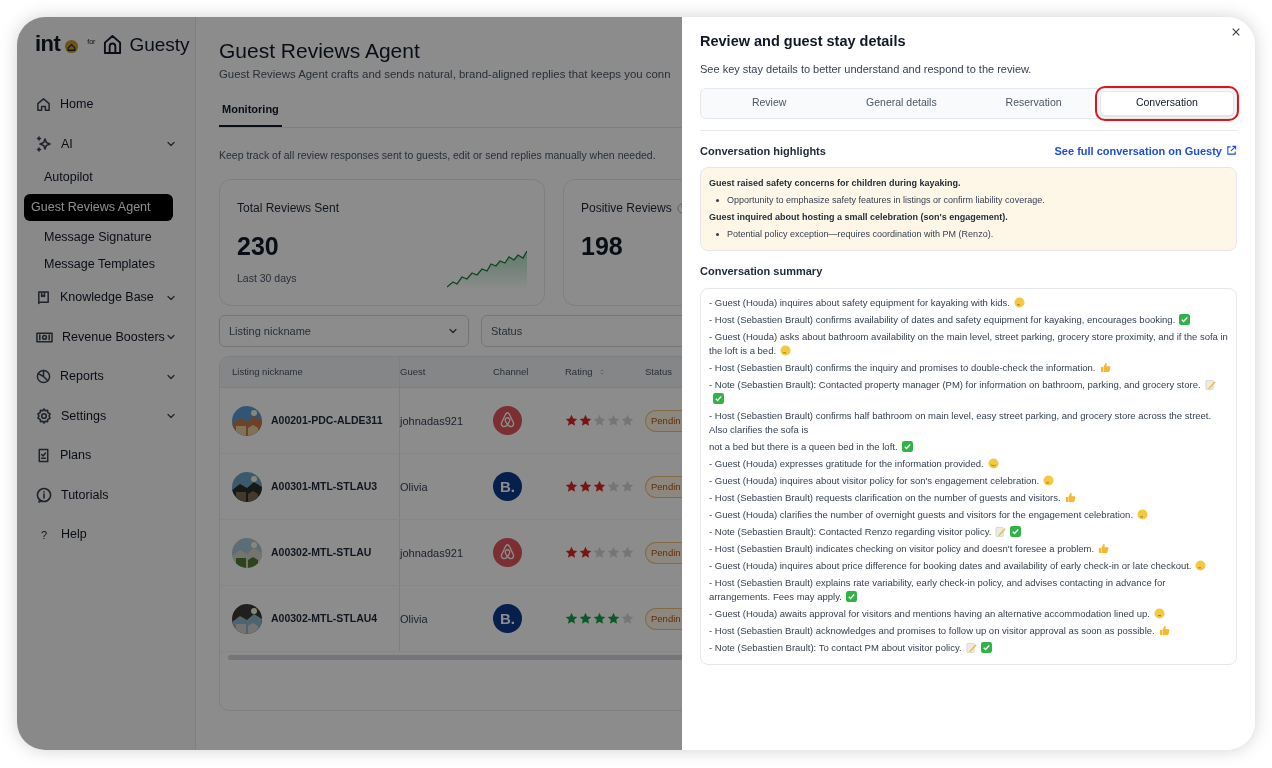 This screenshot has width=1272, height=768. Describe the element at coordinates (324, 618) in the screenshot. I see `listing-name: A00302-MTL-STLAU4` at that location.